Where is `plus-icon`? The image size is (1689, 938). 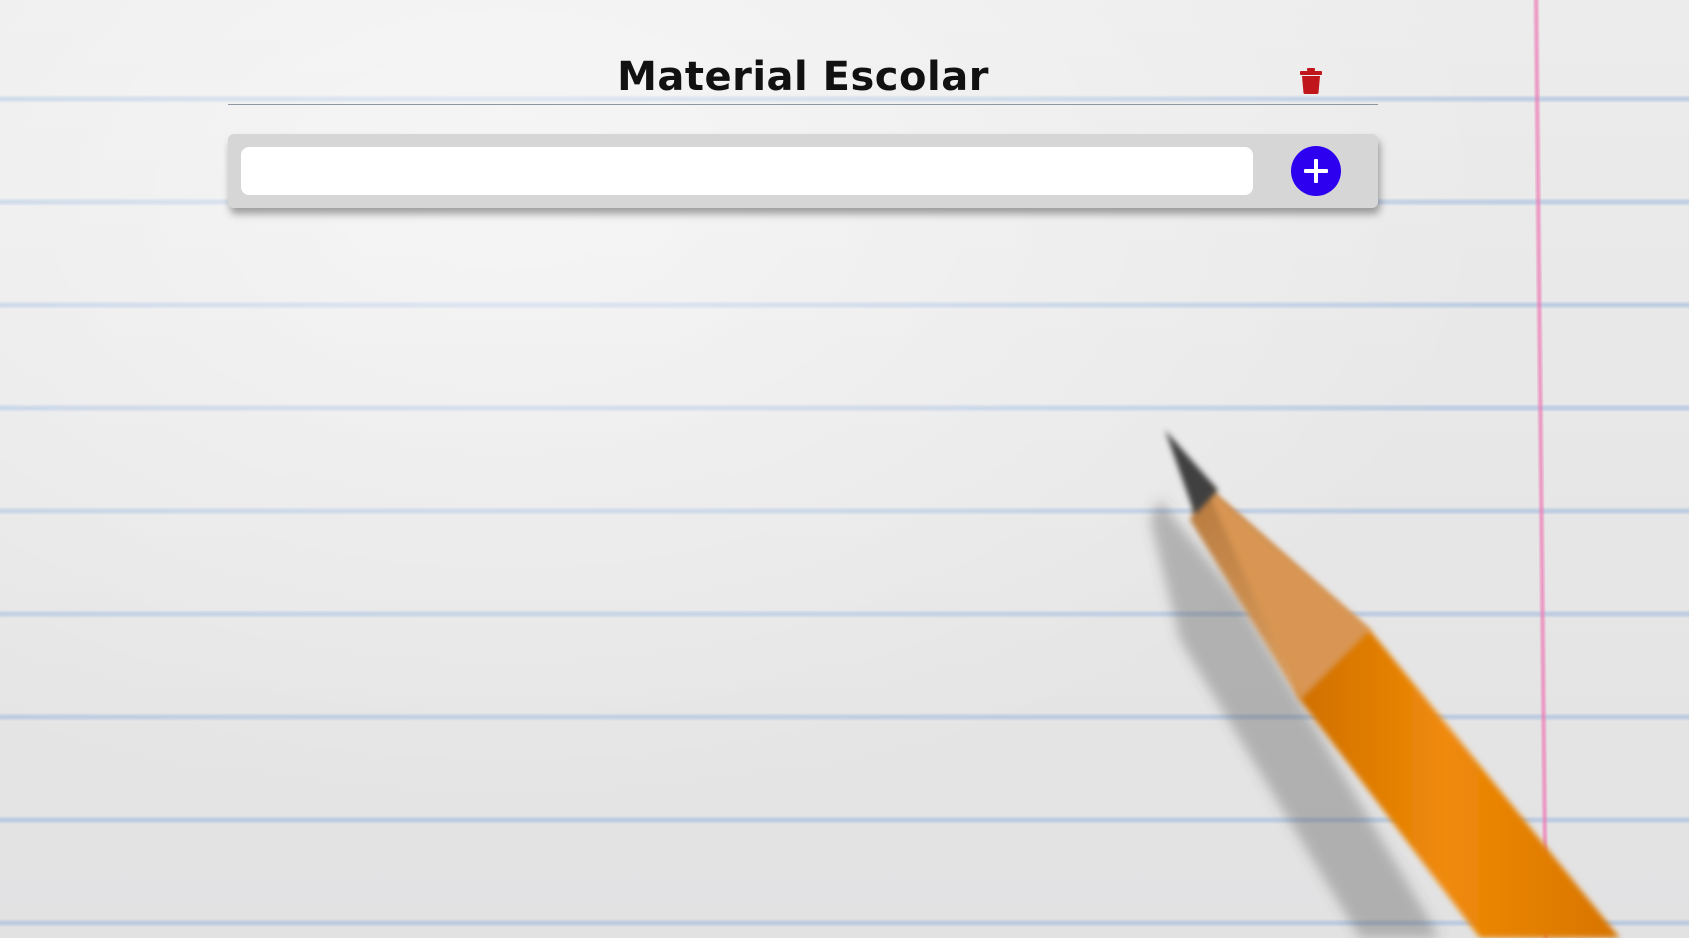 plus-icon is located at coordinates (1316, 171).